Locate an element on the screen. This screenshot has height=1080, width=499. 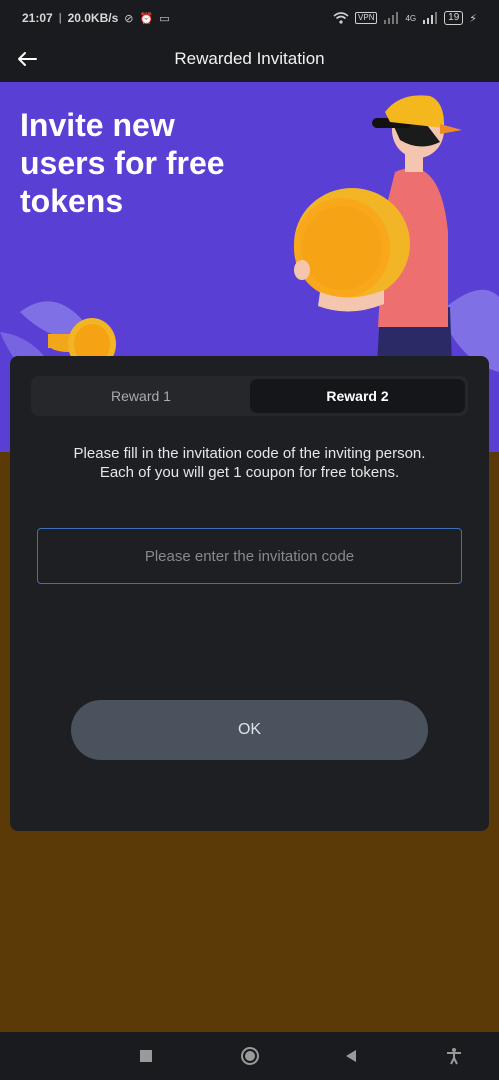
battery-icon: 19 is located at coordinates (454, 18).